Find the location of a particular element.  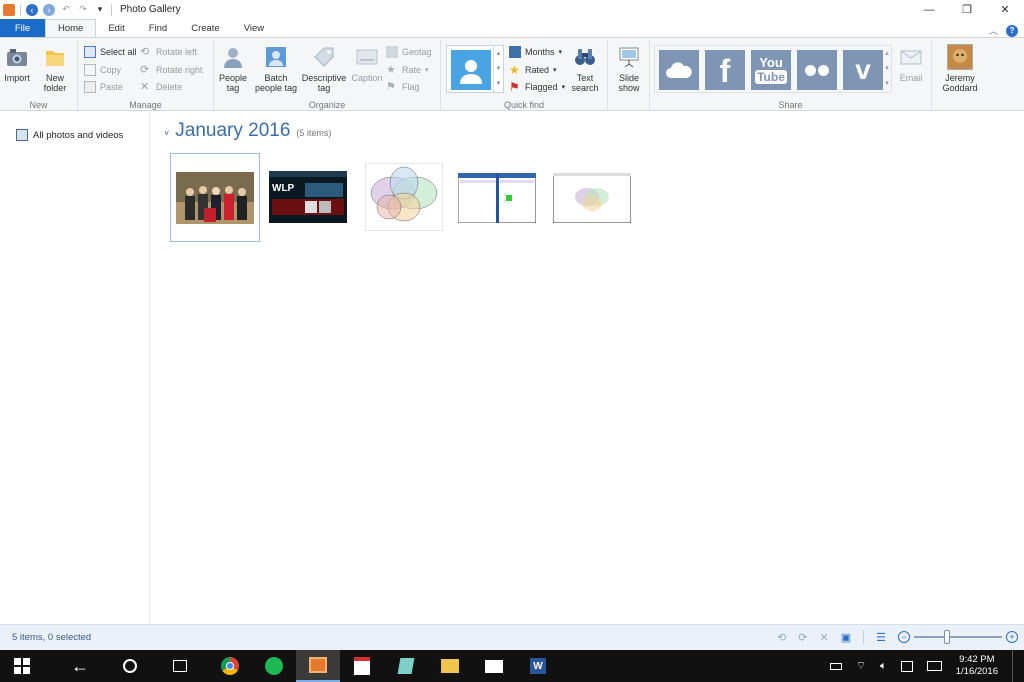

zoom-thumb is located at coordinates (947, 637).